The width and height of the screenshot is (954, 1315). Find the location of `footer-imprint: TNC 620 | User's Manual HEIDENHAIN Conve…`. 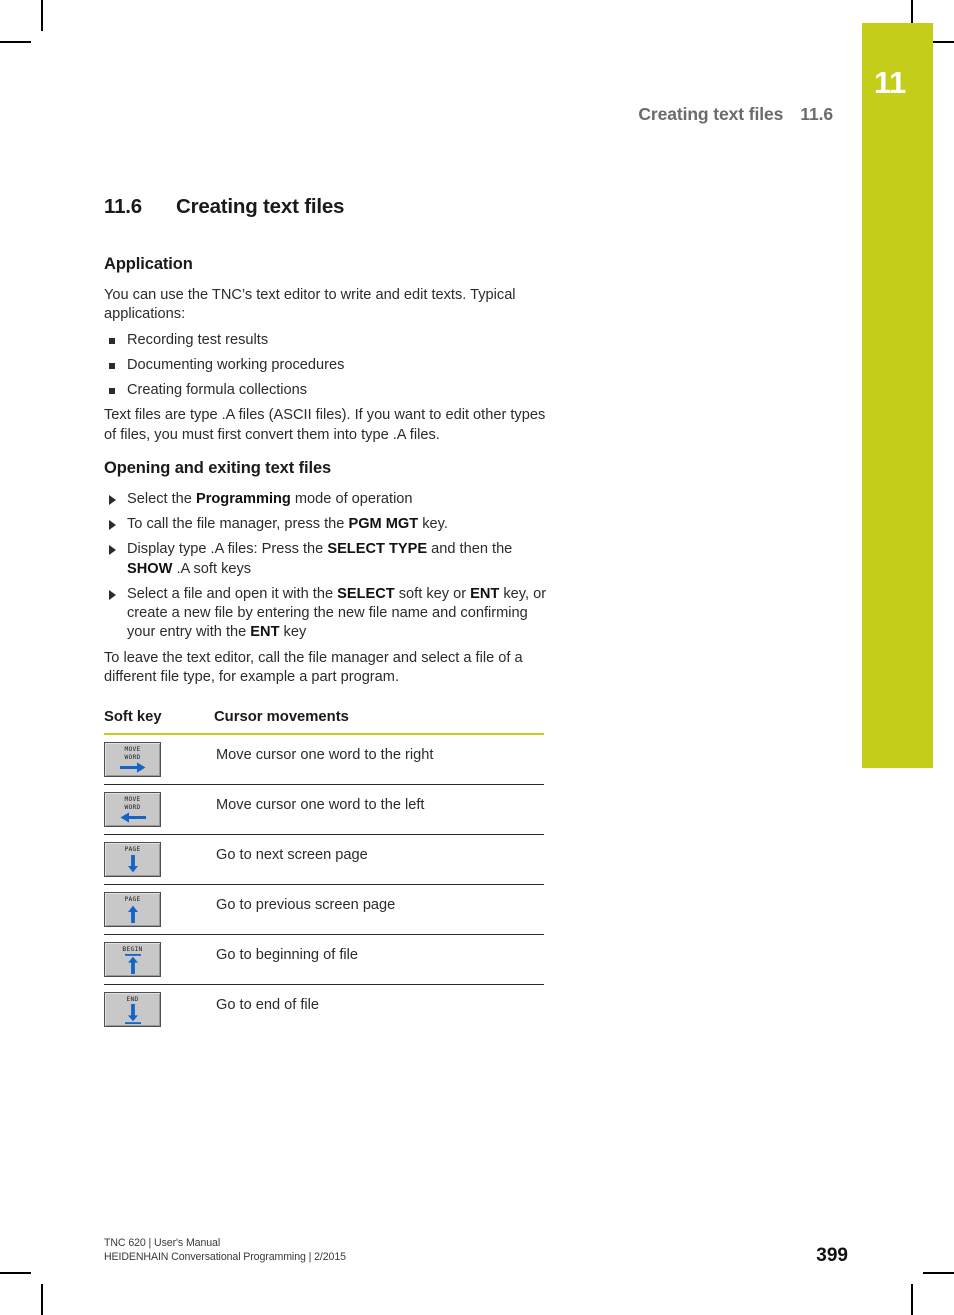

footer-imprint: TNC 620 | User's Manual HEIDENHAIN Conve… is located at coordinates (225, 1250).